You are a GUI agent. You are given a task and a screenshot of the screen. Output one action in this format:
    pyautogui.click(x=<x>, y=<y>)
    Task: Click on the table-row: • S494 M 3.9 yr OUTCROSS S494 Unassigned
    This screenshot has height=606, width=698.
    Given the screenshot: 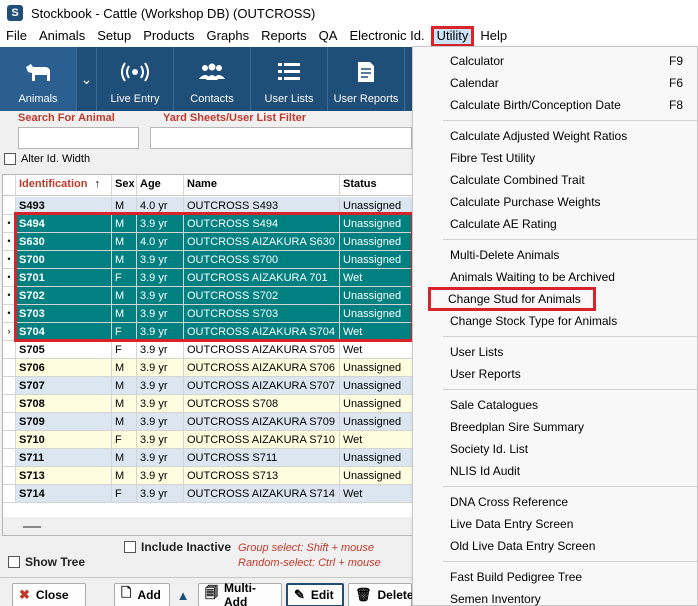 What is the action you would take?
    pyautogui.click(x=209, y=224)
    